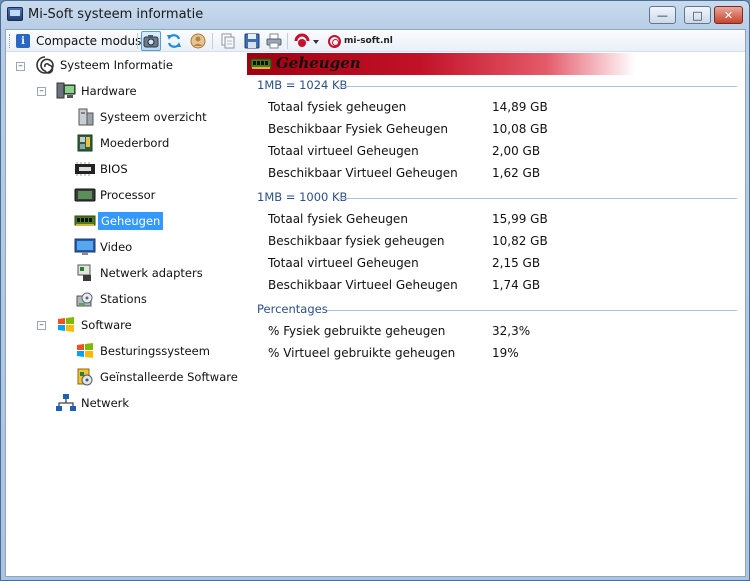  I want to click on tree-node-netwerk-adapters: Netwerk adapters, so click(138, 273).